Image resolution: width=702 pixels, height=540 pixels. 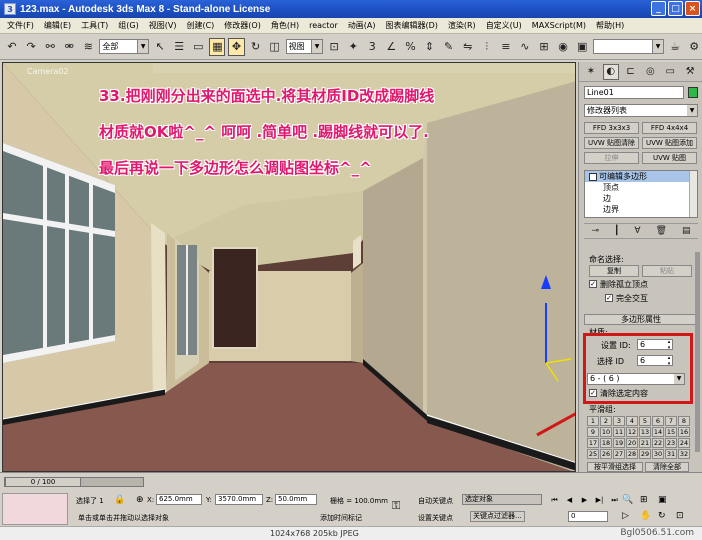 I want to click on command-panel-scrollbar, so click(x=697, y=352).